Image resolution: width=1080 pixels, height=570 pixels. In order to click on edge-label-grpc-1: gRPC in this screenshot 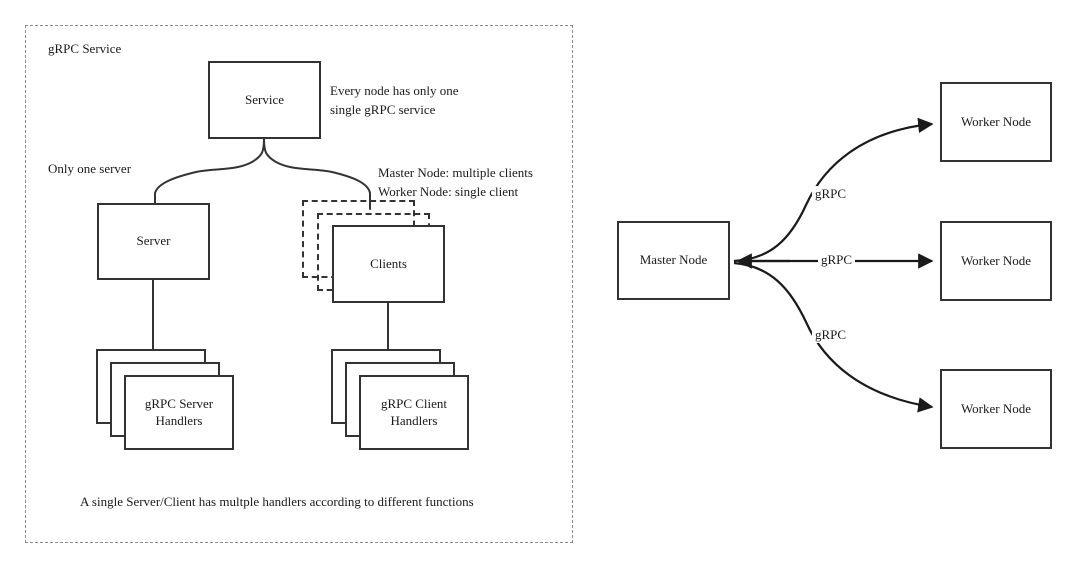, I will do `click(831, 194)`.